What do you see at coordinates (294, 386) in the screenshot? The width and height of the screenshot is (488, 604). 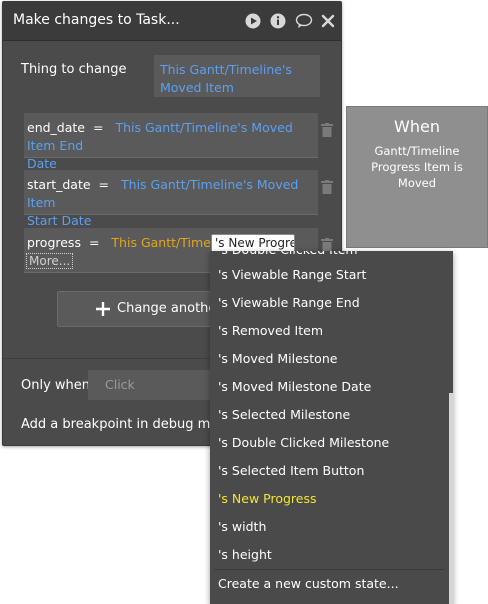 I see `dropdown-item: 's Moved Milestone Date` at bounding box center [294, 386].